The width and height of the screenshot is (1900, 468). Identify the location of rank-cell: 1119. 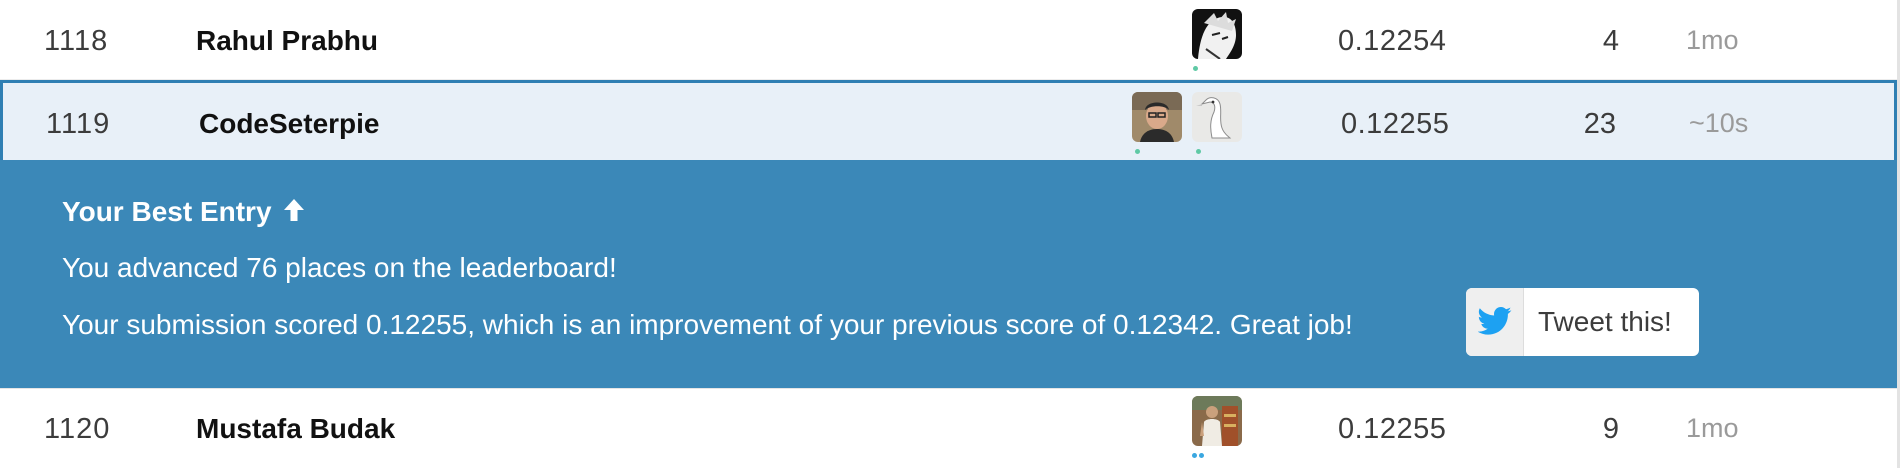
(78, 124).